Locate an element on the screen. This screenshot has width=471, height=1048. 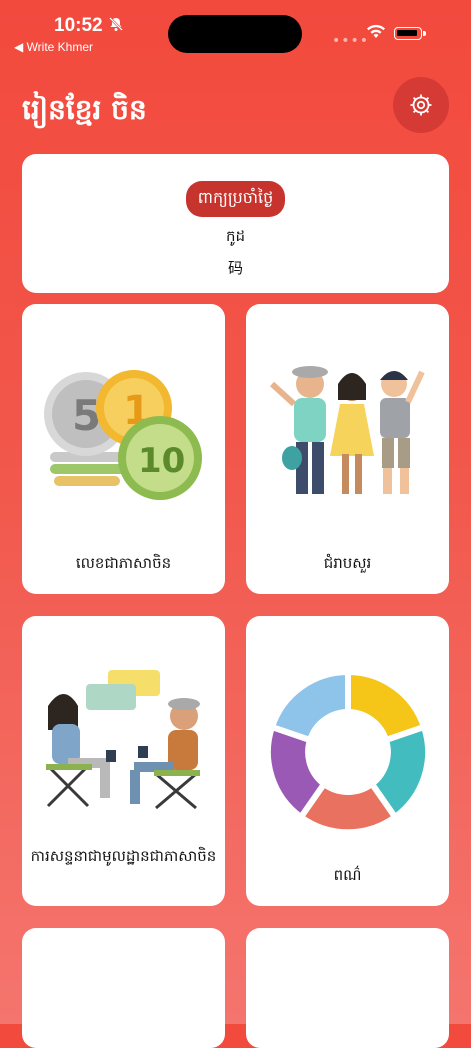
category-card-conversation: ការសន្ទនាជាមូលដ្ឋានជាភាសាចិន is located at coordinates (123, 761).